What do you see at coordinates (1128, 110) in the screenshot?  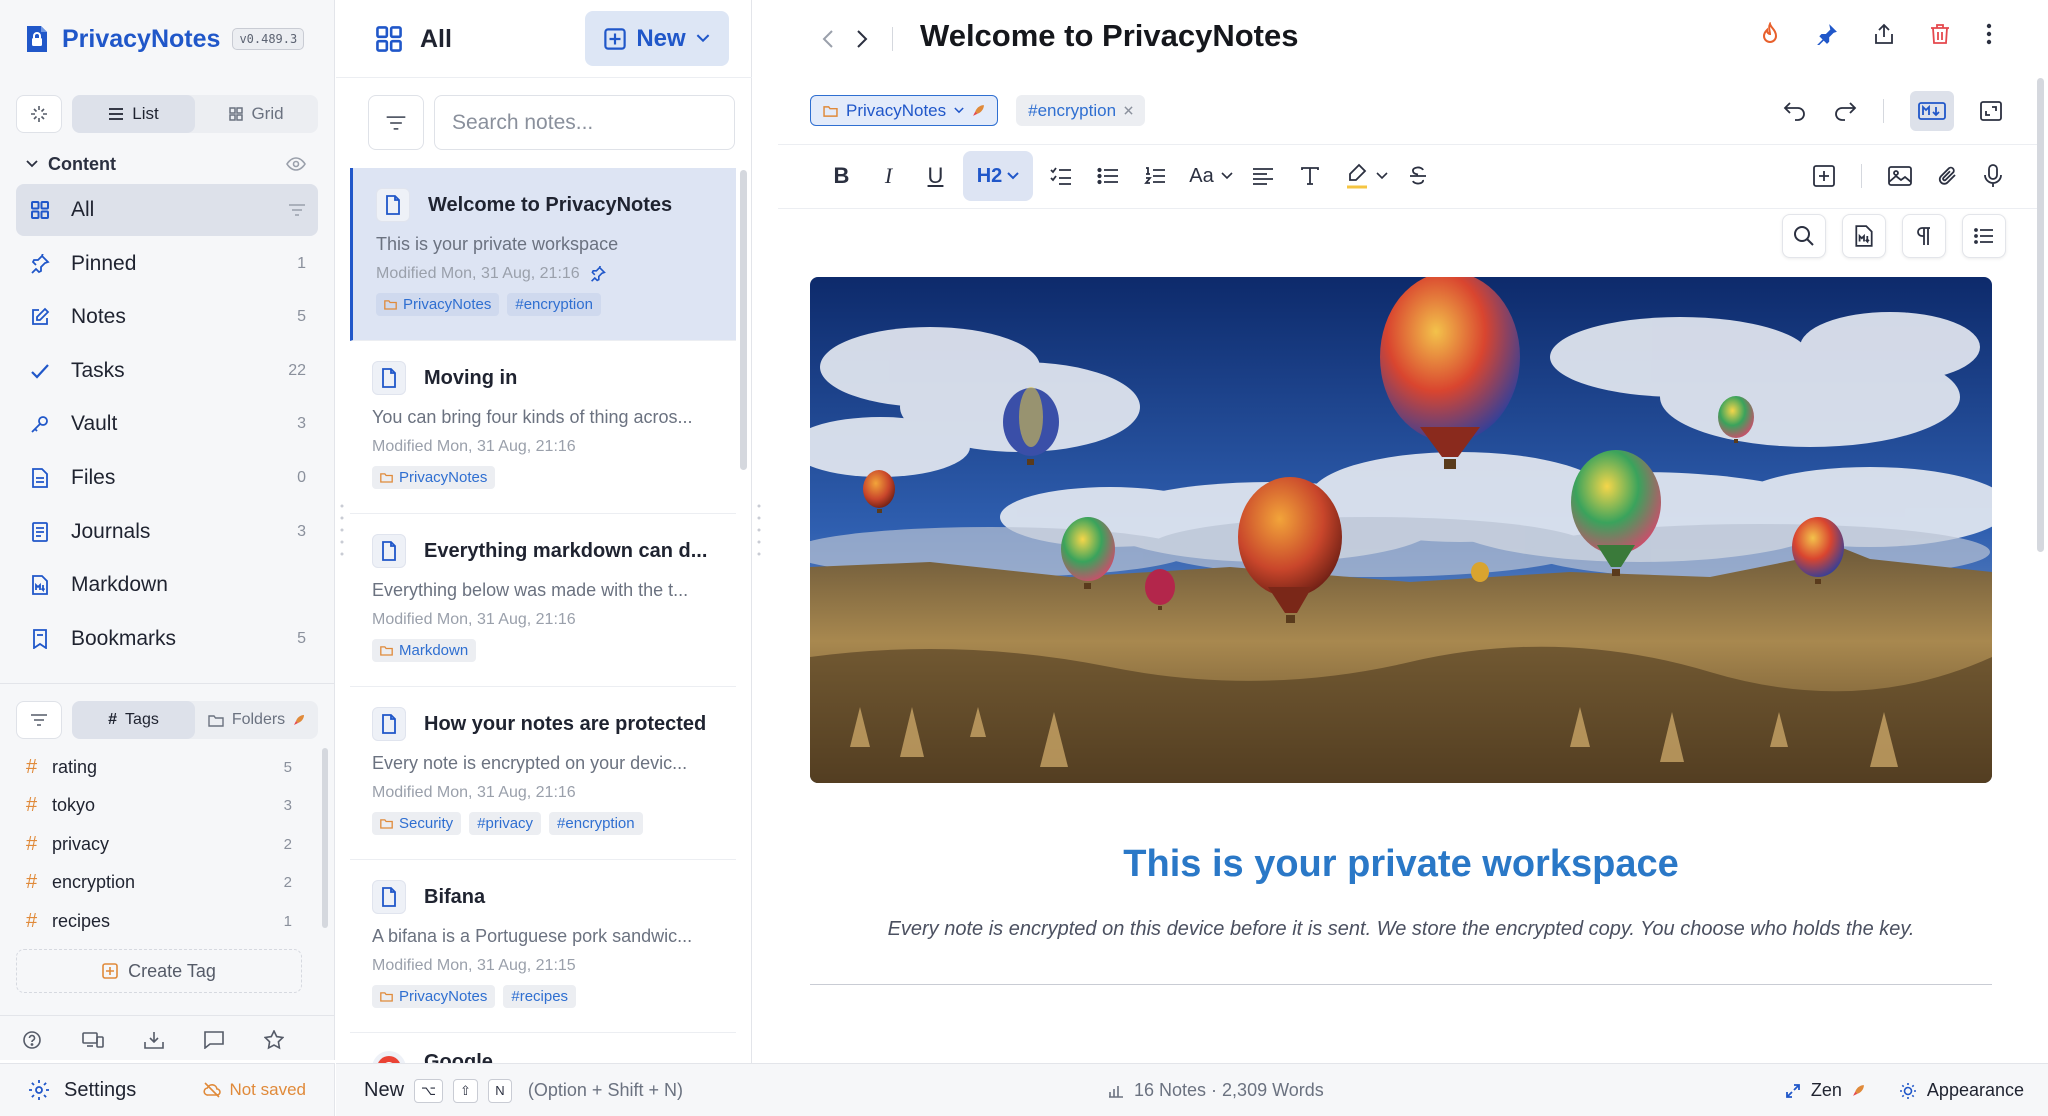 I see `close-icon` at bounding box center [1128, 110].